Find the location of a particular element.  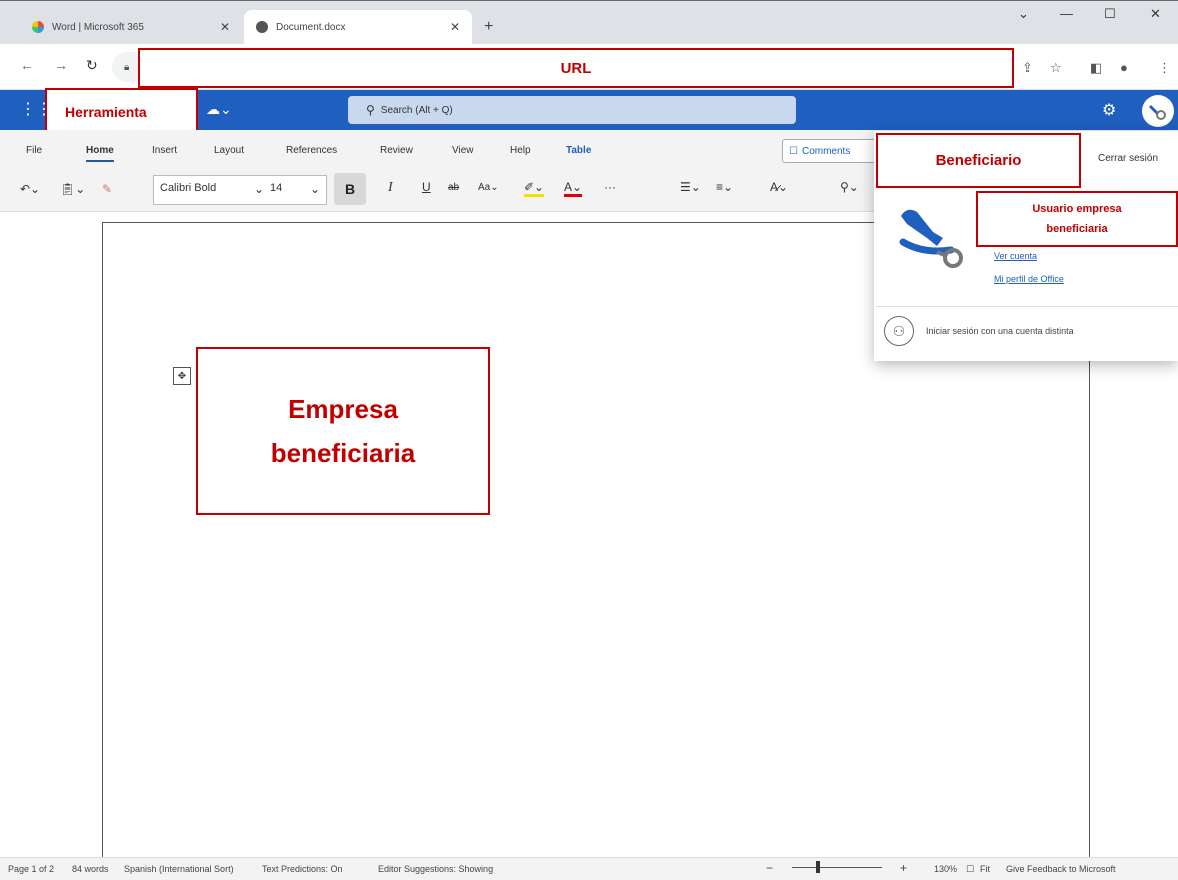

account-avatar is located at coordinates (1158, 111).